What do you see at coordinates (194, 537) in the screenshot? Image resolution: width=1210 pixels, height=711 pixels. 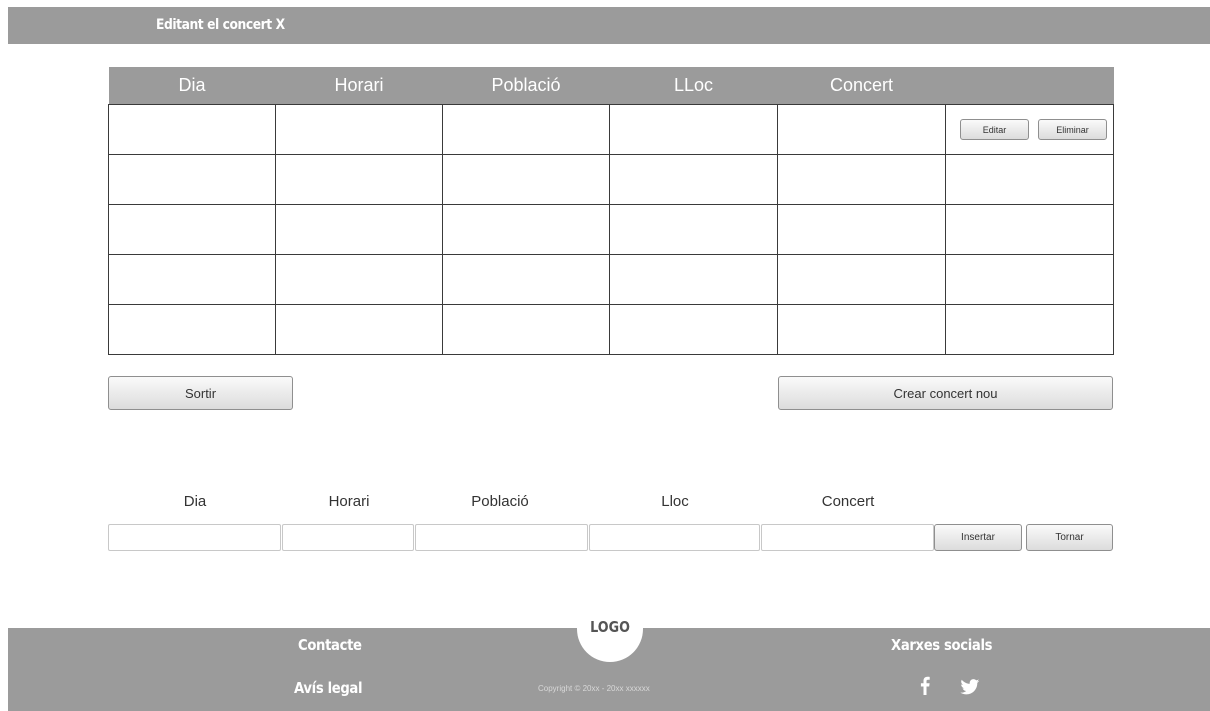 I see `dia-input` at bounding box center [194, 537].